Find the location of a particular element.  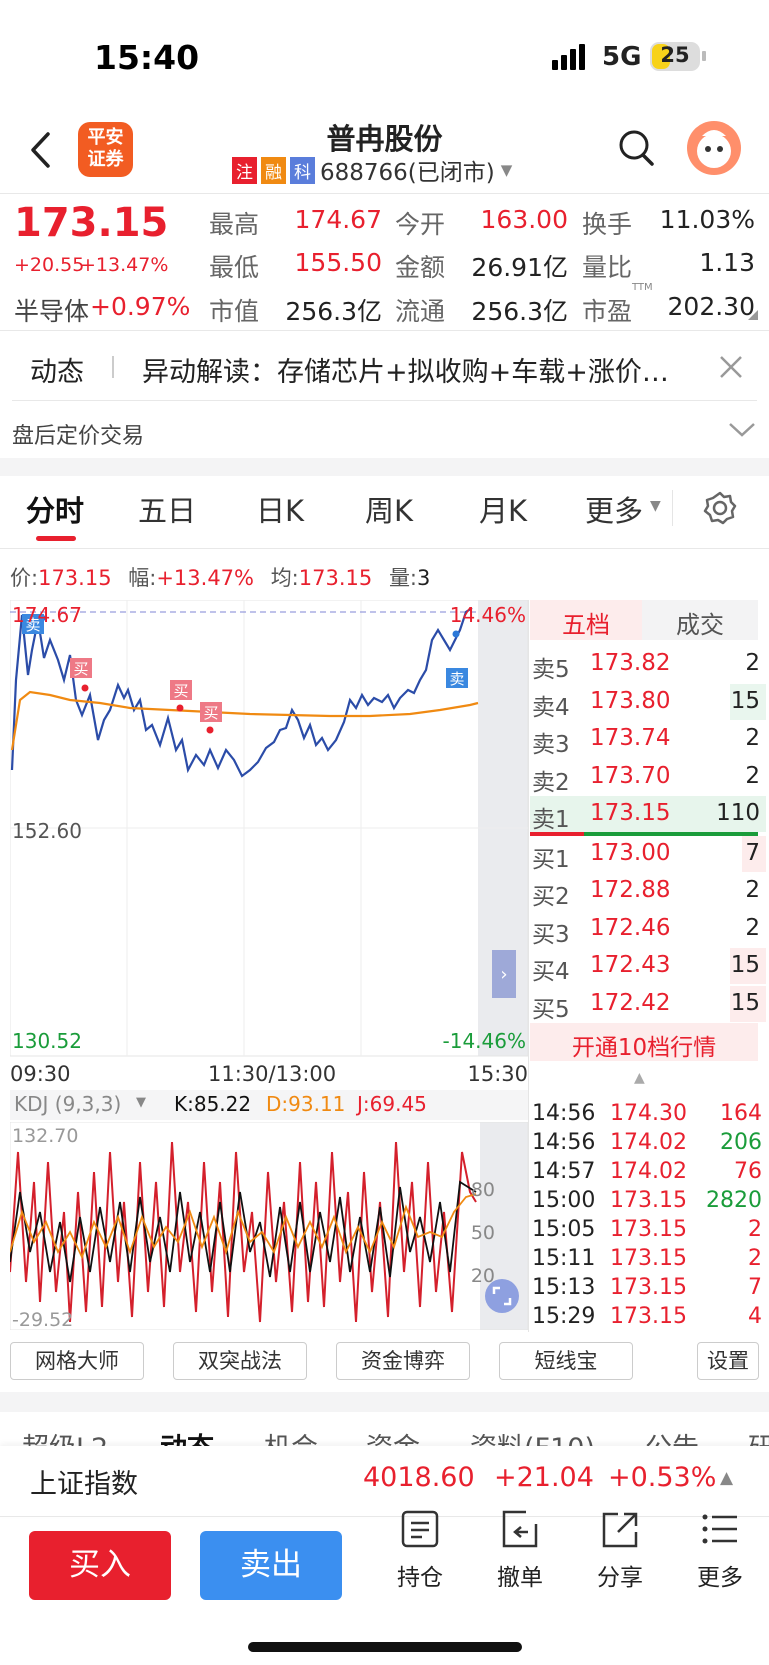

info-volume: 3 is located at coordinates (424, 578).